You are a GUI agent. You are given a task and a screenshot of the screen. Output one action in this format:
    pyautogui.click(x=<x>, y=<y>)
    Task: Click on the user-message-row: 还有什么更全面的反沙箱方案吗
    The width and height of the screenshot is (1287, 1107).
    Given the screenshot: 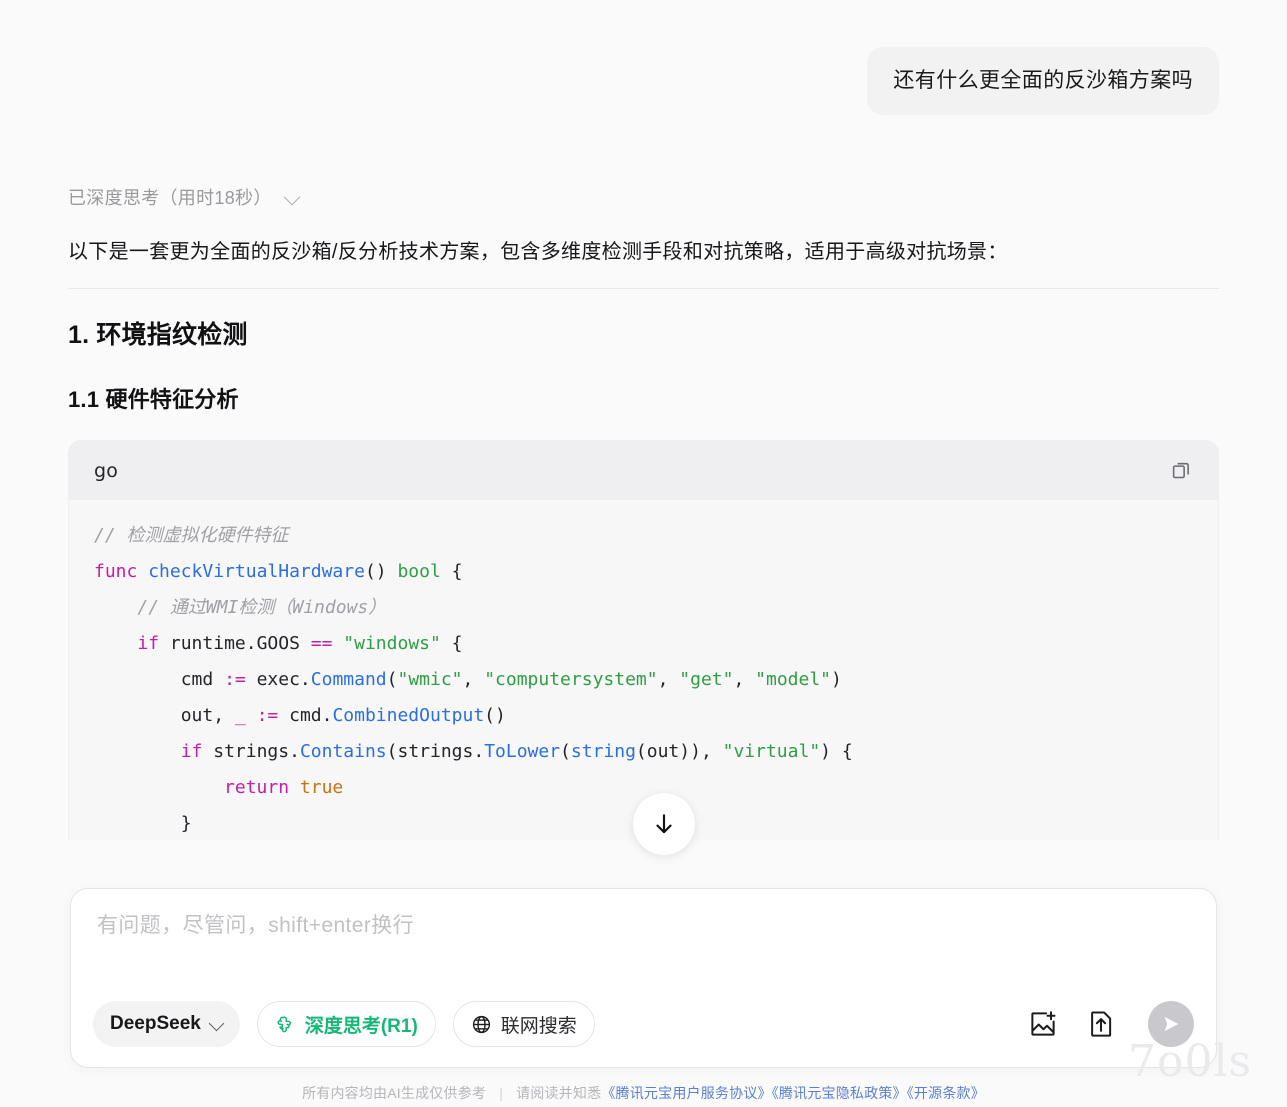 What is the action you would take?
    pyautogui.click(x=643, y=57)
    